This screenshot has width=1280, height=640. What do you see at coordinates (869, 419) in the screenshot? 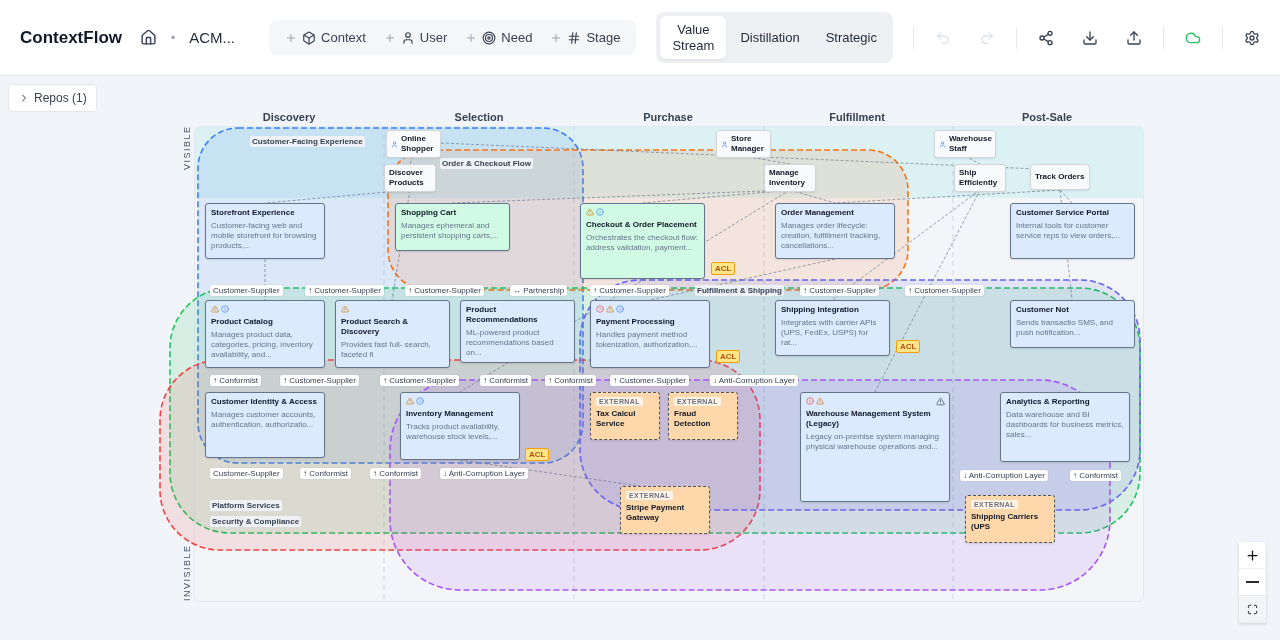
I see `context-title: Warehouse Management System (Legacy)` at bounding box center [869, 419].